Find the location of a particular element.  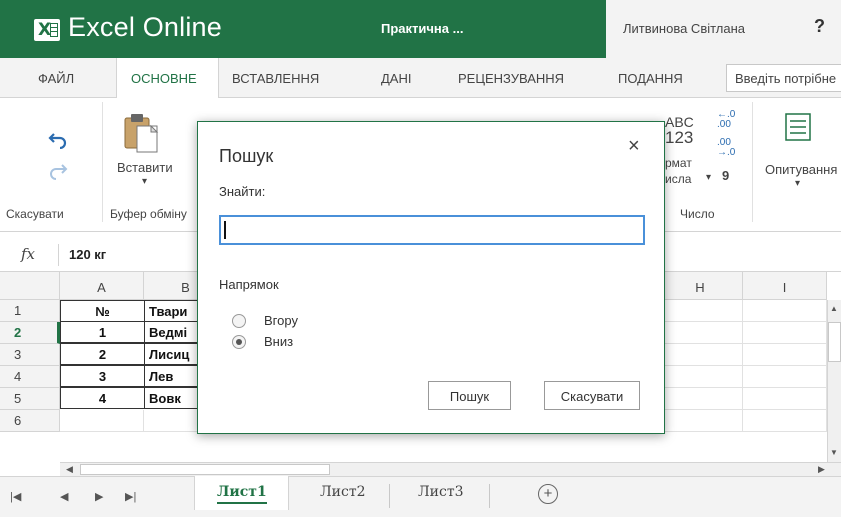

increase-decimal-icon: ←.0 .00 is located at coordinates (727, 120).